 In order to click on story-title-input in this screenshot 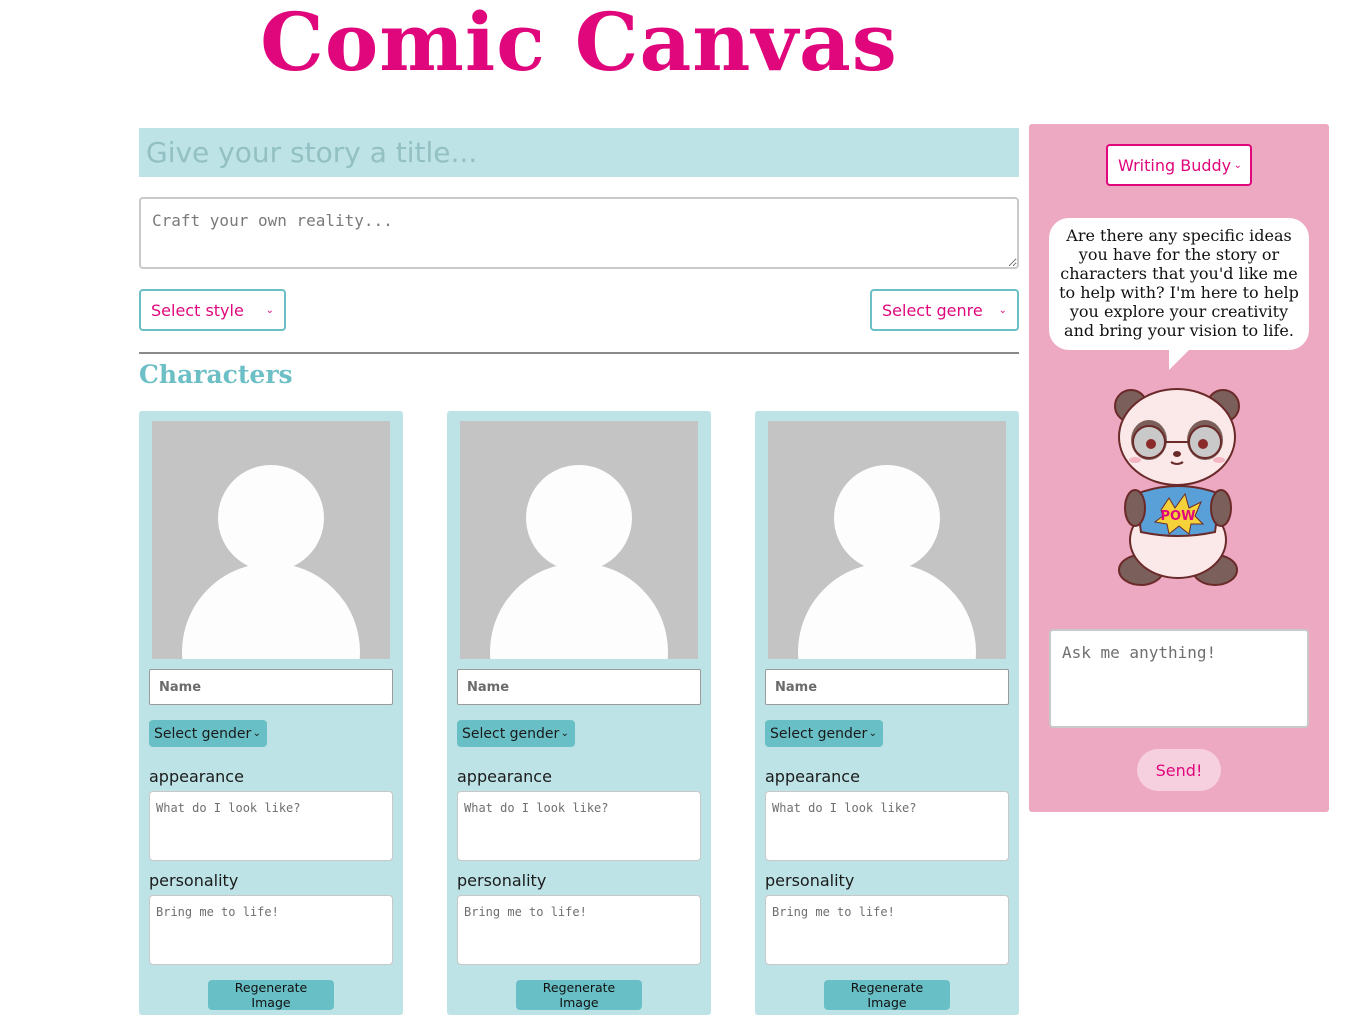, I will do `click(579, 152)`.